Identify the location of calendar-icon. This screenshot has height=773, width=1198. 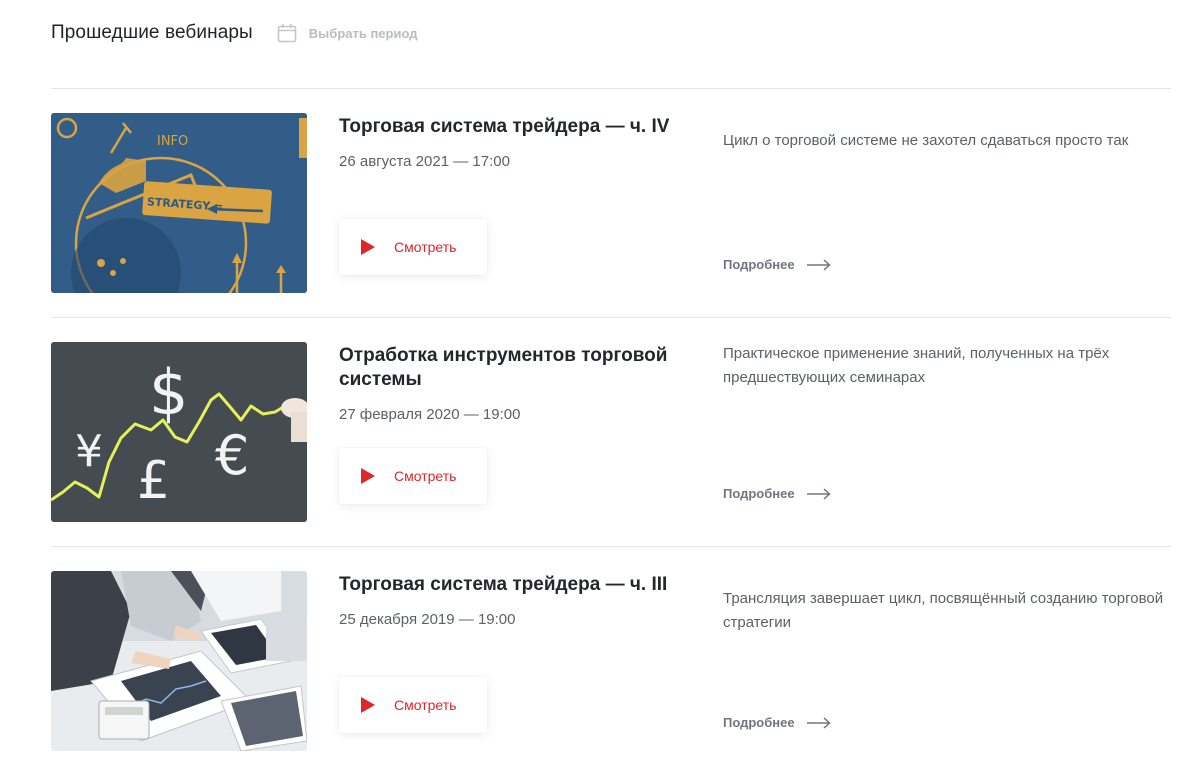
(287, 33).